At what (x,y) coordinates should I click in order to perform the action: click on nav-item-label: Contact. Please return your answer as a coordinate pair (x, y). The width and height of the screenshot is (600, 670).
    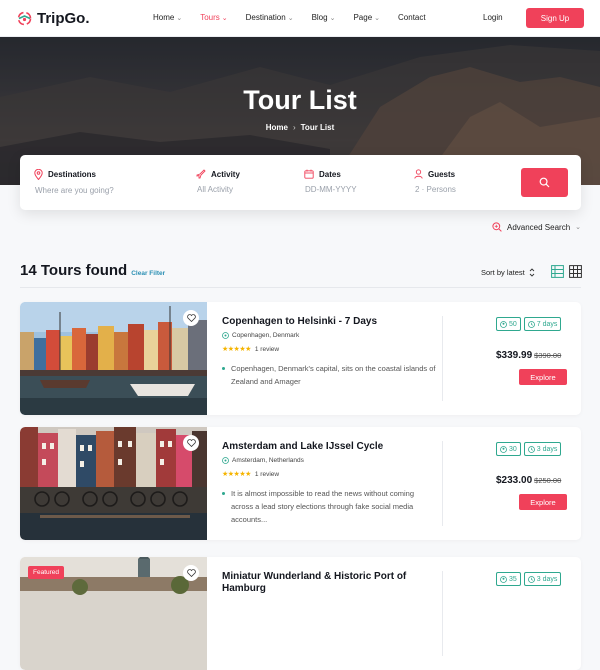
    Looking at the image, I should click on (412, 17).